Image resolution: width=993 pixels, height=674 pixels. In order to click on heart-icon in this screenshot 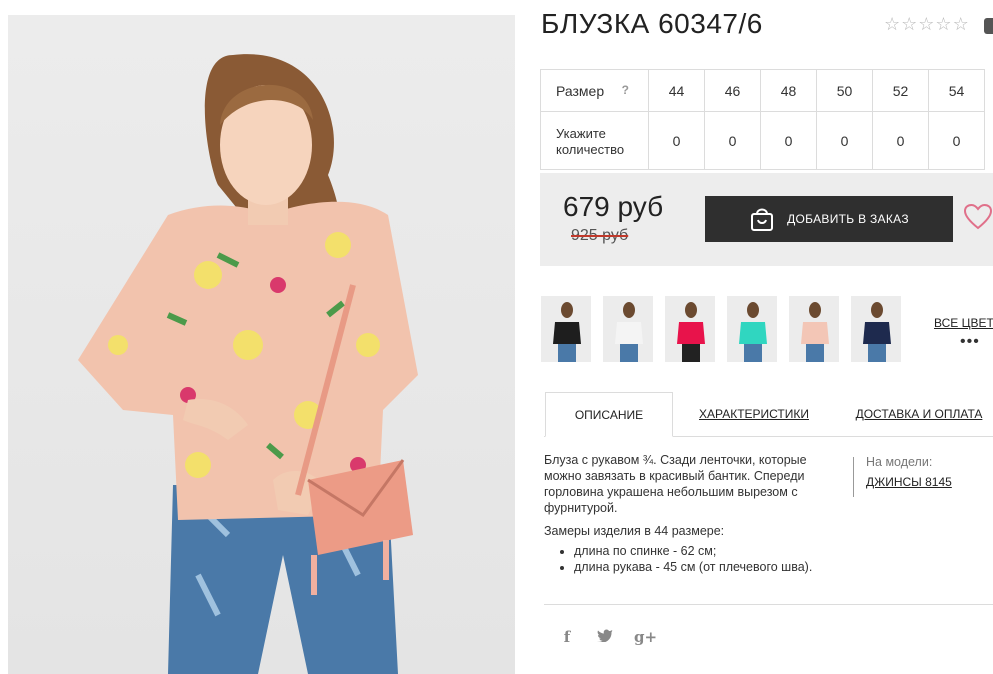, I will do `click(978, 217)`.